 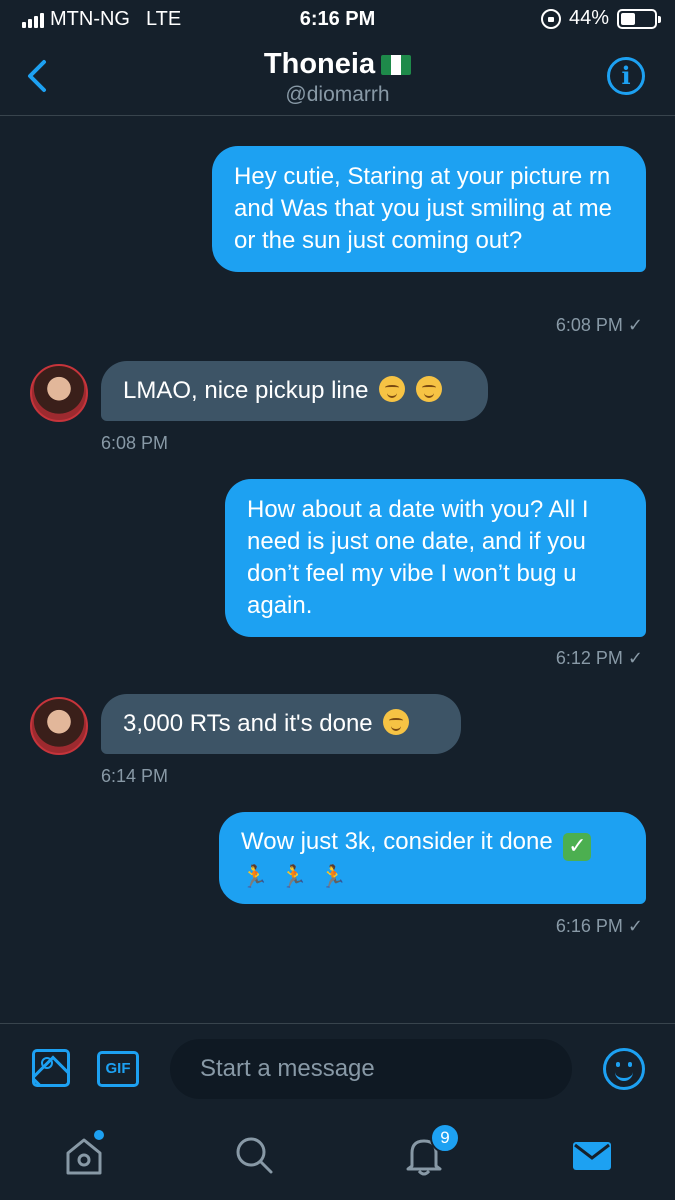 I want to click on emoji-icon, so click(x=624, y=1069).